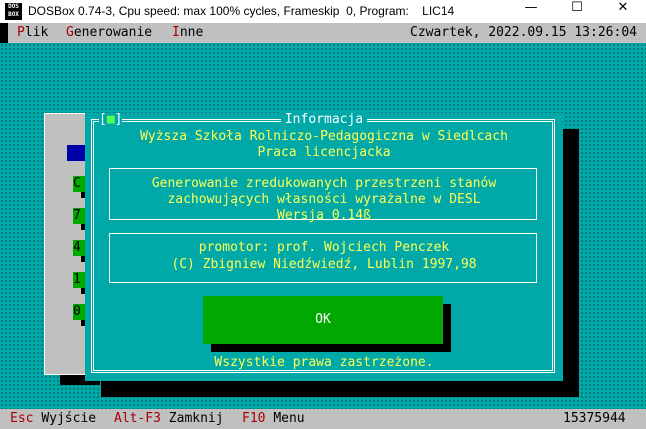 Image resolution: width=646 pixels, height=429 pixels. I want to click on clock-datetime: Czwartek, 2022.09.15 13:26:04, so click(523, 32).